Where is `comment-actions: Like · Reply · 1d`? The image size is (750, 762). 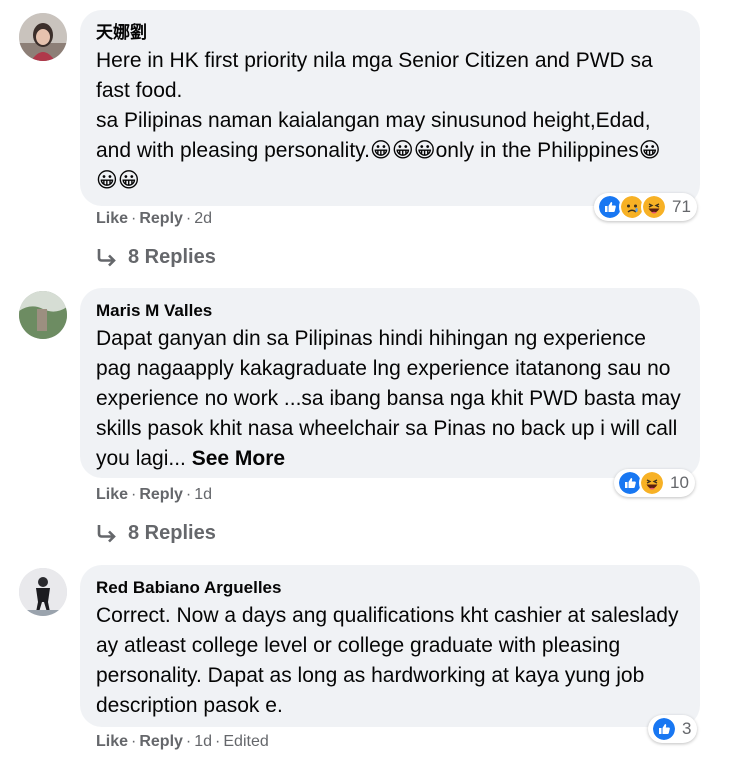
comment-actions: Like · Reply · 1d is located at coordinates (154, 494).